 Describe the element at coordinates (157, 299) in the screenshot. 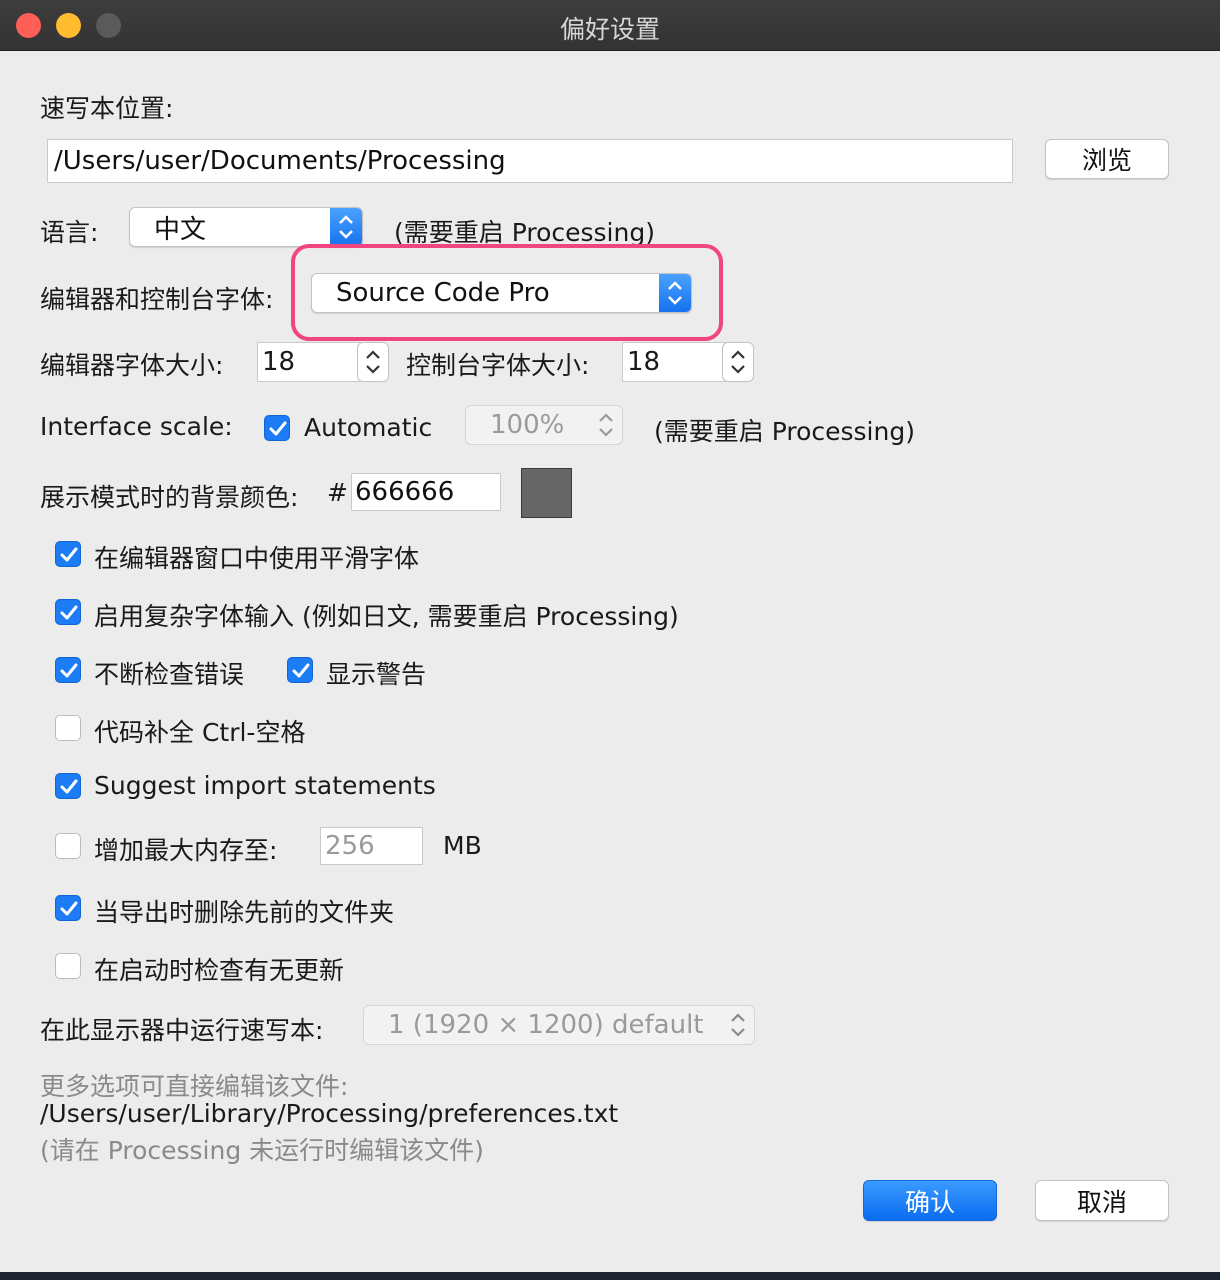

I see `editor-font-label: 编辑器和控制台字体:` at that location.